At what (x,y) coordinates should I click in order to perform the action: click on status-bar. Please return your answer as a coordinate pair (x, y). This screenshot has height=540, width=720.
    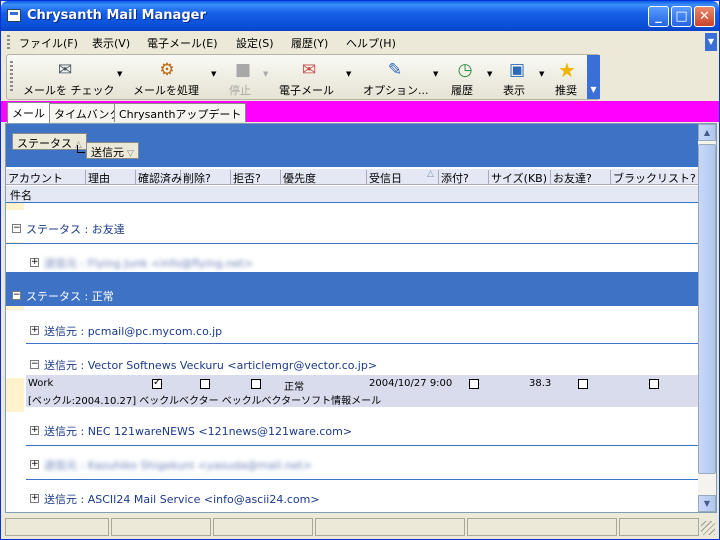
    Looking at the image, I should click on (360, 527).